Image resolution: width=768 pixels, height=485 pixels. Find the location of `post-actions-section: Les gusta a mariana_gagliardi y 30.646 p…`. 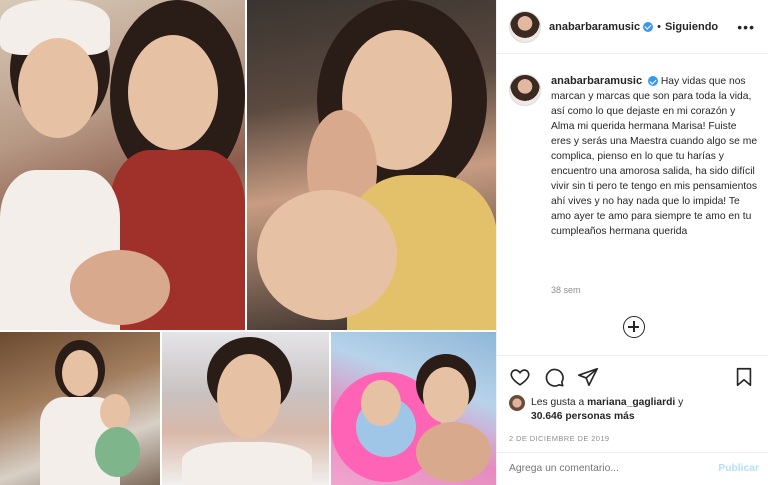

post-actions-section: Les gusta a mariana_gagliardi y 30.646 p… is located at coordinates (632, 420).